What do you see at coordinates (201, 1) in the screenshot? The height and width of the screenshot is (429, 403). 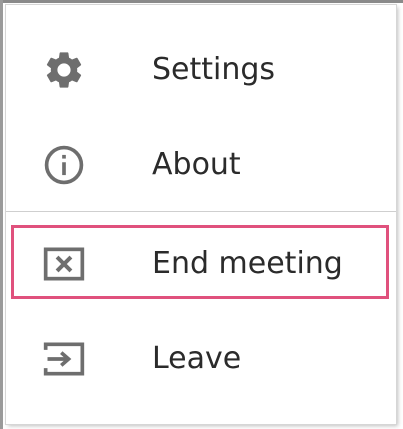 I see `window-edge-top` at bounding box center [201, 1].